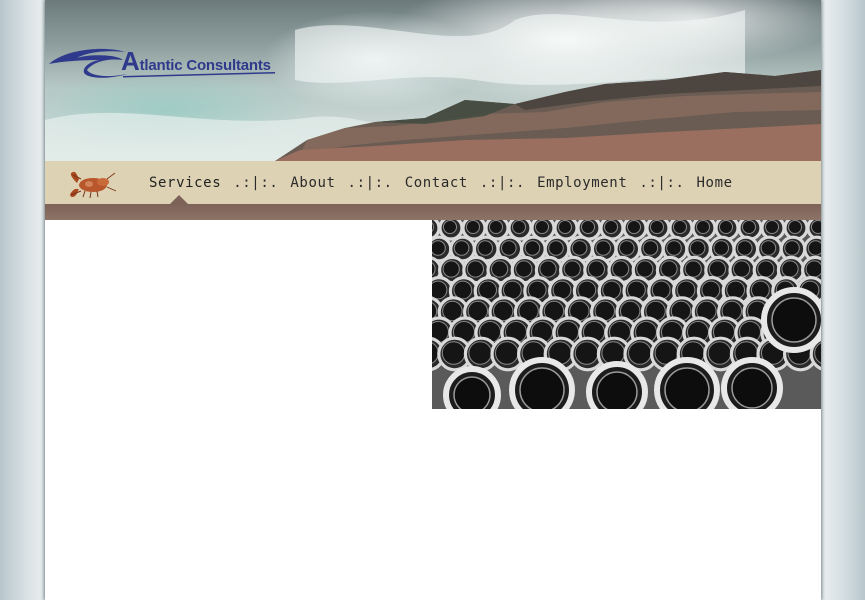 The height and width of the screenshot is (600, 865). I want to click on nav-underline-strip, so click(433, 212).